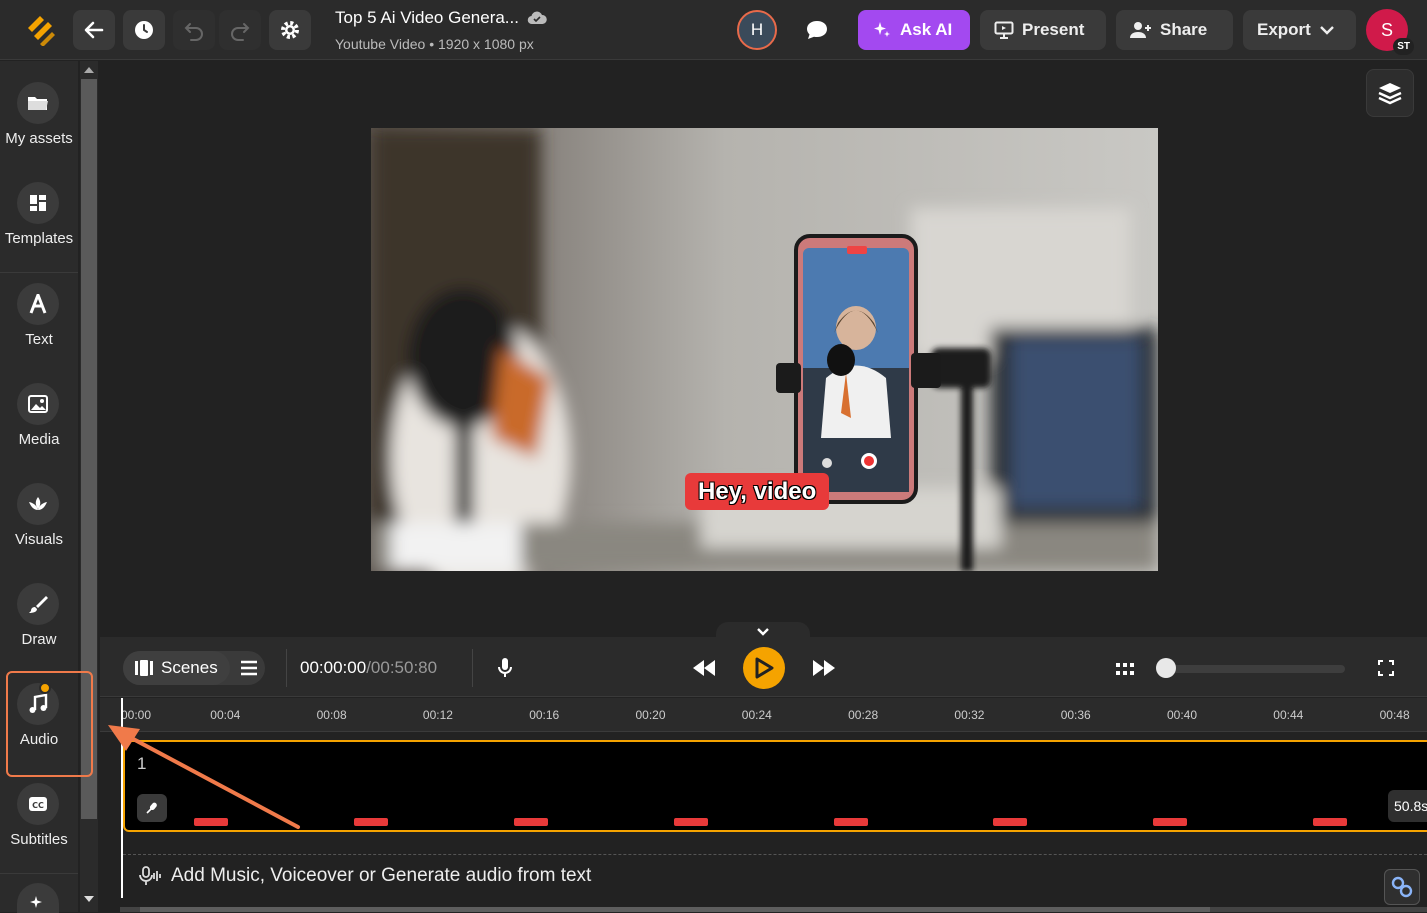 This screenshot has height=913, width=1427. I want to click on sidebar-item-my-assets: My assets, so click(39, 111).